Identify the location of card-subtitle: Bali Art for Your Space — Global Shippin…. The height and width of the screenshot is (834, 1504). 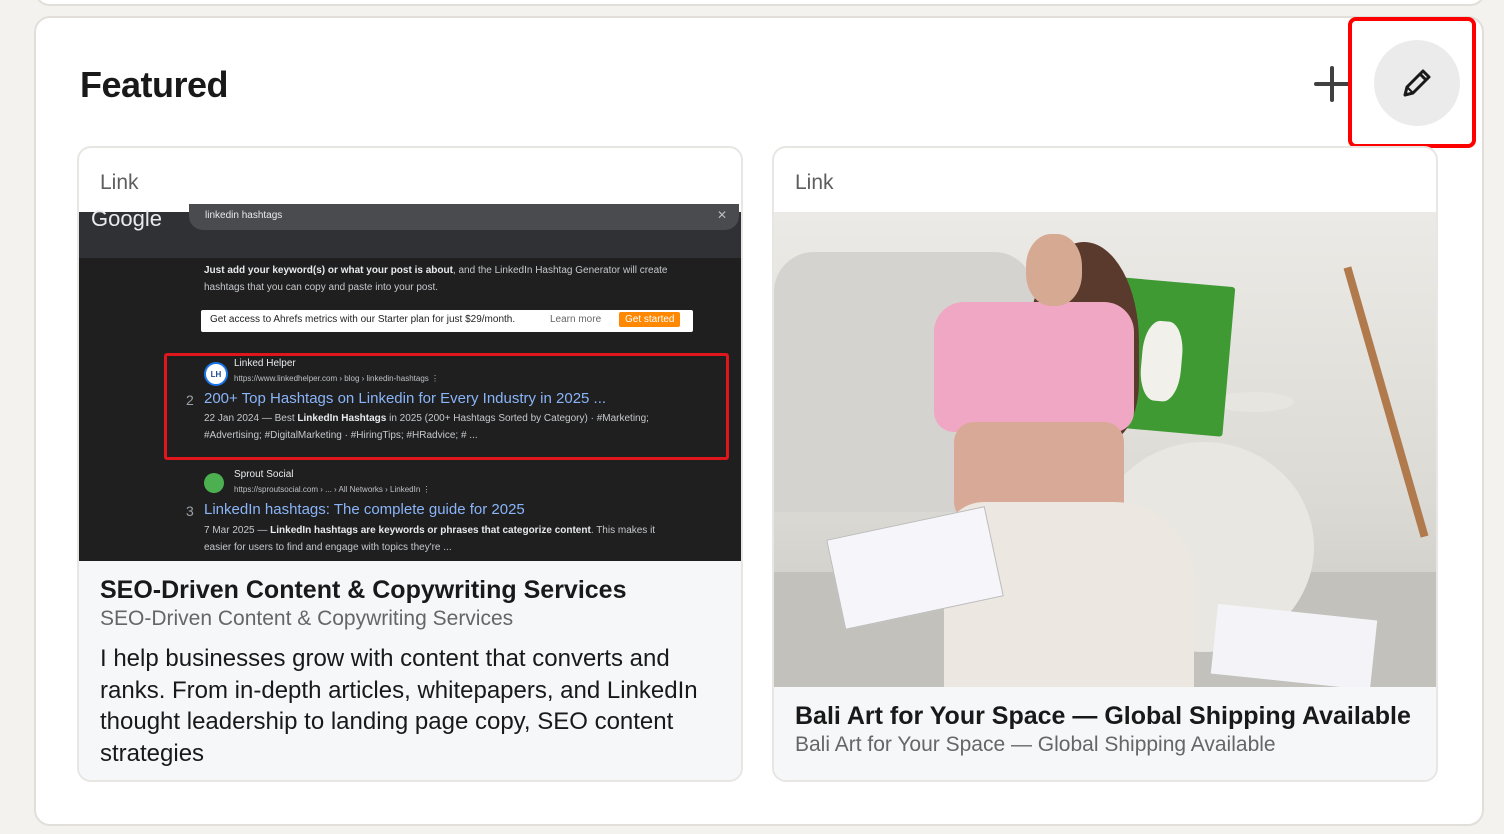
(1035, 744).